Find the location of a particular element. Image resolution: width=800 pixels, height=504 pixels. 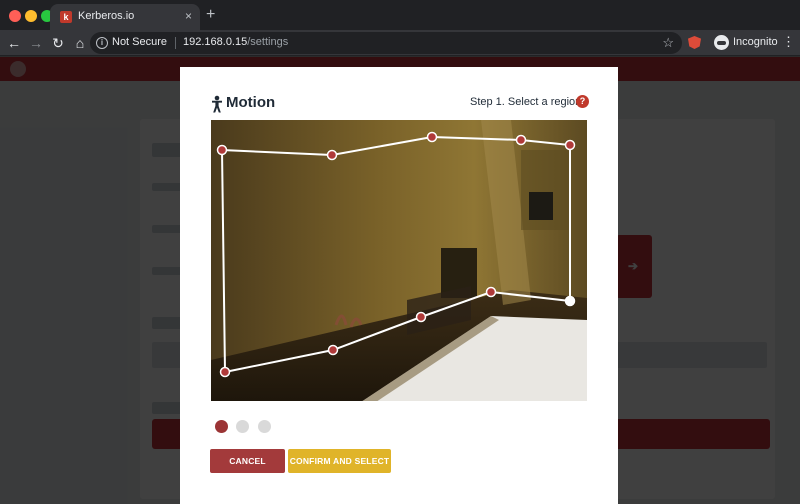

new-tab-button: + is located at coordinates (210, 15).